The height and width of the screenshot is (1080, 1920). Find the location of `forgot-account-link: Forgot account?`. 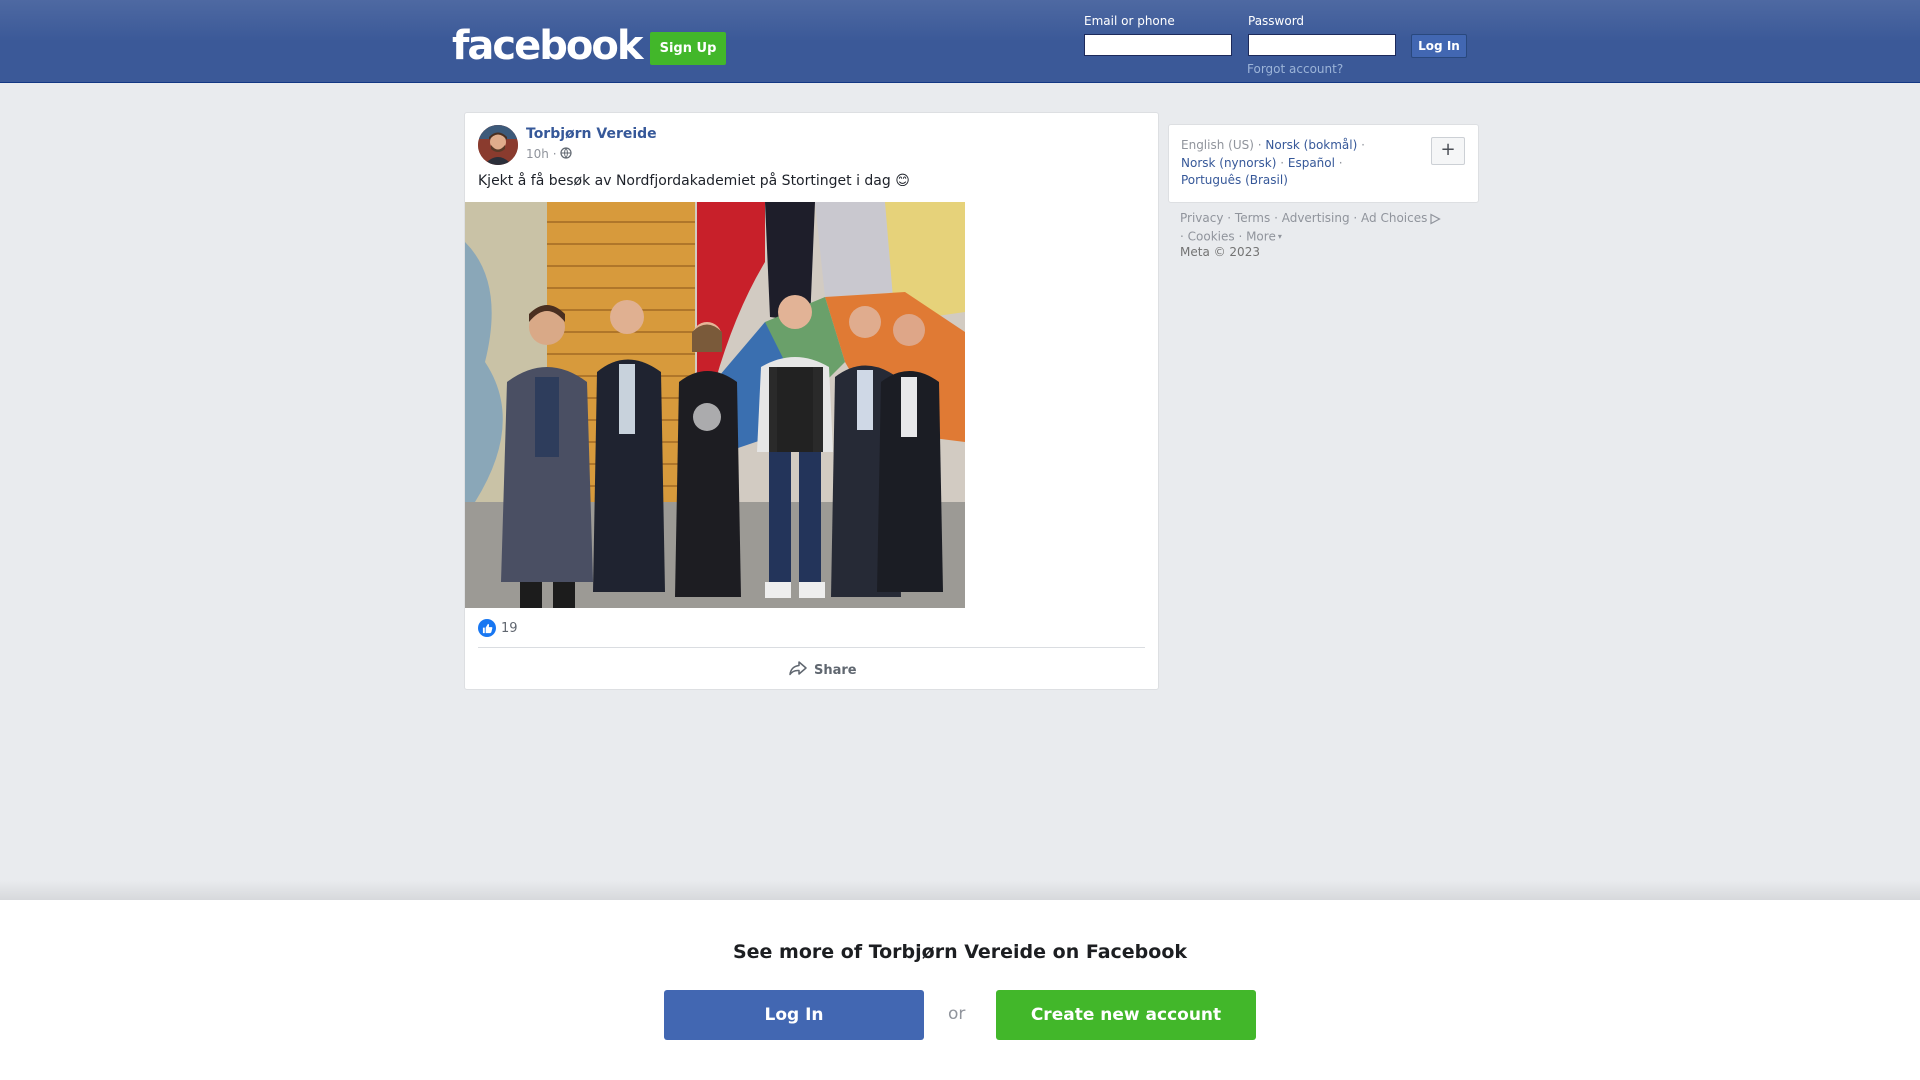

forgot-account-link: Forgot account? is located at coordinates (1295, 69).